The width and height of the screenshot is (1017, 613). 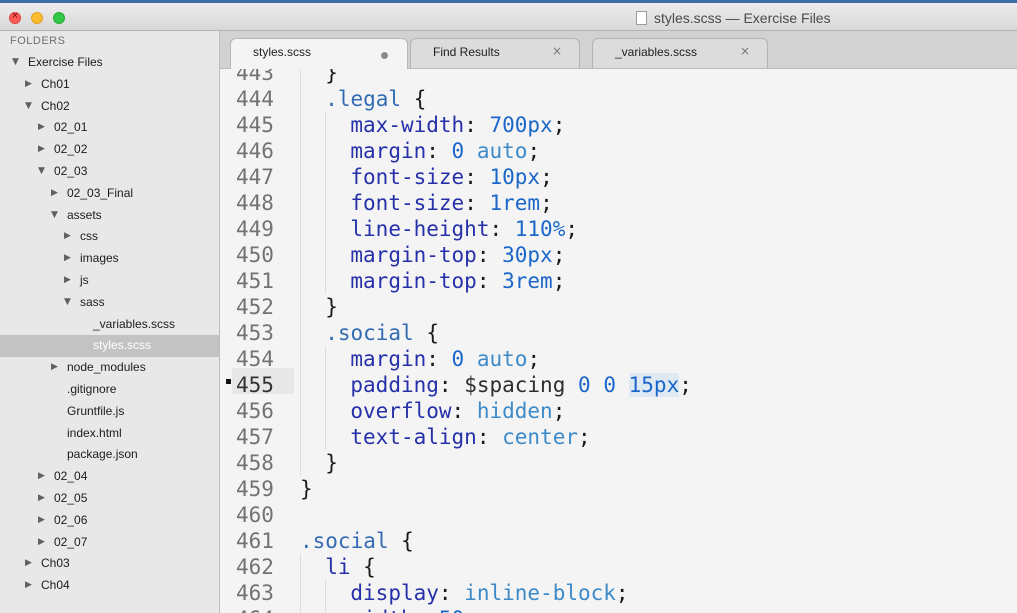 What do you see at coordinates (109, 412) in the screenshot?
I see `file-item: Gruntfile.js` at bounding box center [109, 412].